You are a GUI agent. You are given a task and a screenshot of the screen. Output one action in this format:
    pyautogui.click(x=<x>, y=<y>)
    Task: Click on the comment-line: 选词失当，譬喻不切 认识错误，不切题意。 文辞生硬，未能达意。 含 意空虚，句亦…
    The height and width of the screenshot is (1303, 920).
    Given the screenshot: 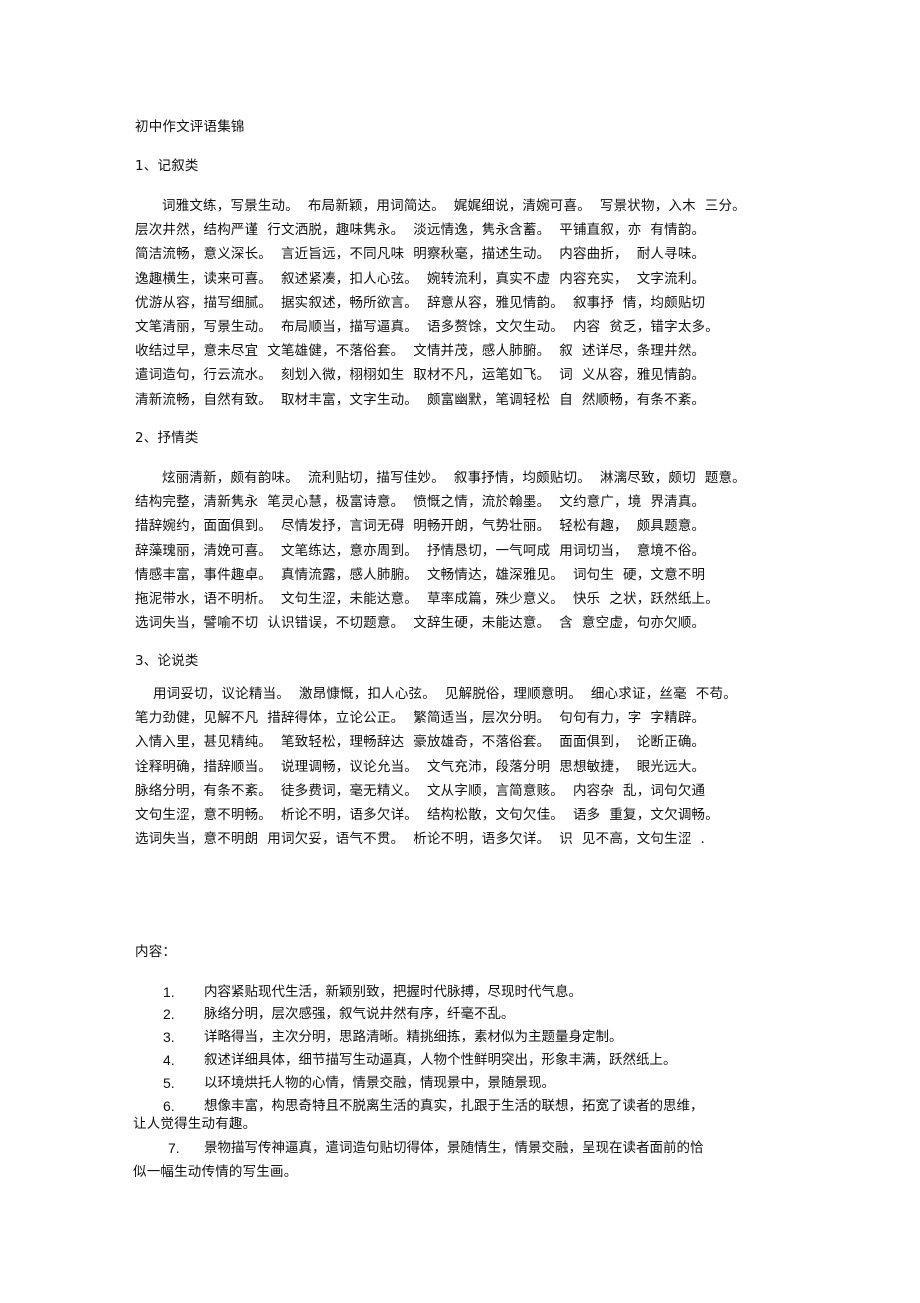 What is the action you would take?
    pyautogui.click(x=420, y=623)
    